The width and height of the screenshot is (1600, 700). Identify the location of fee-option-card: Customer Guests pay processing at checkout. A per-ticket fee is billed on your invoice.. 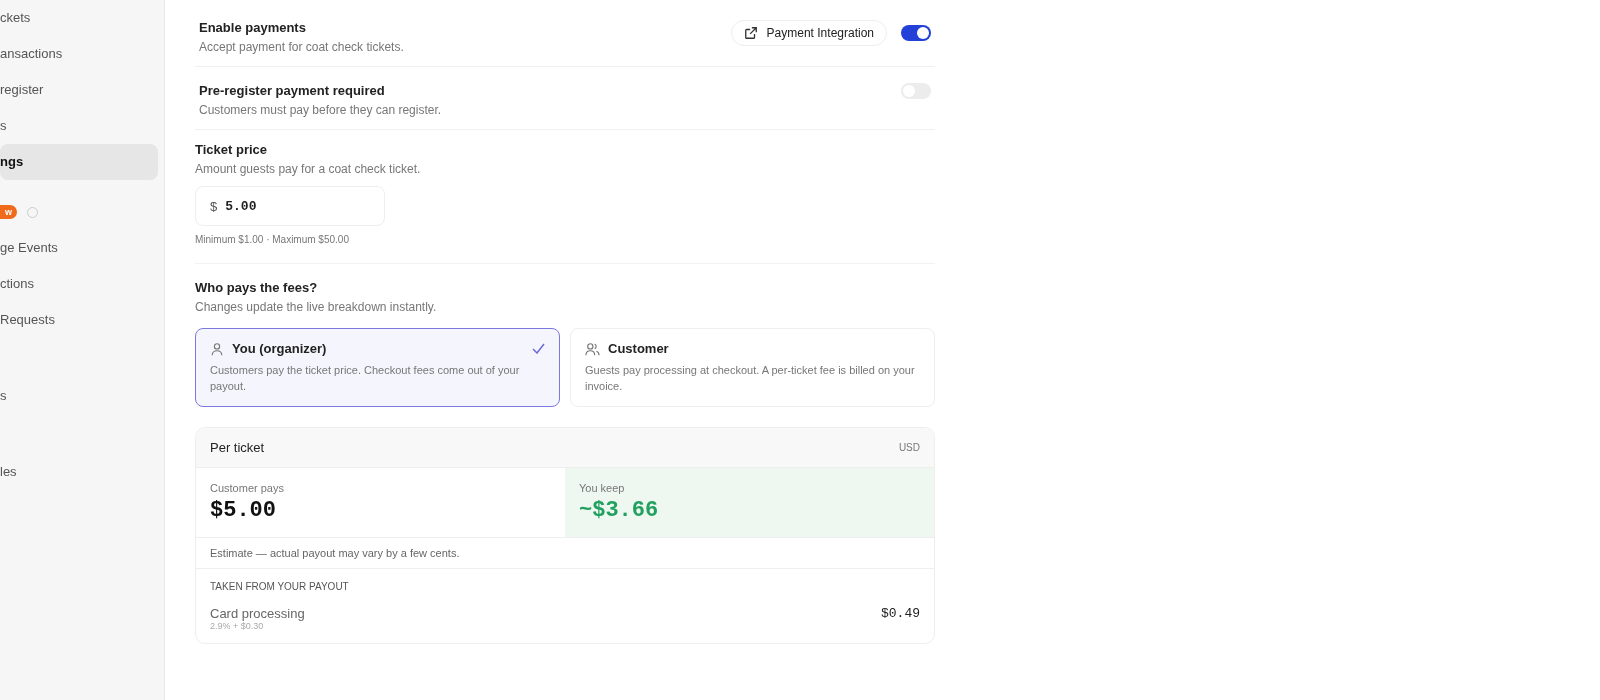
(752, 367).